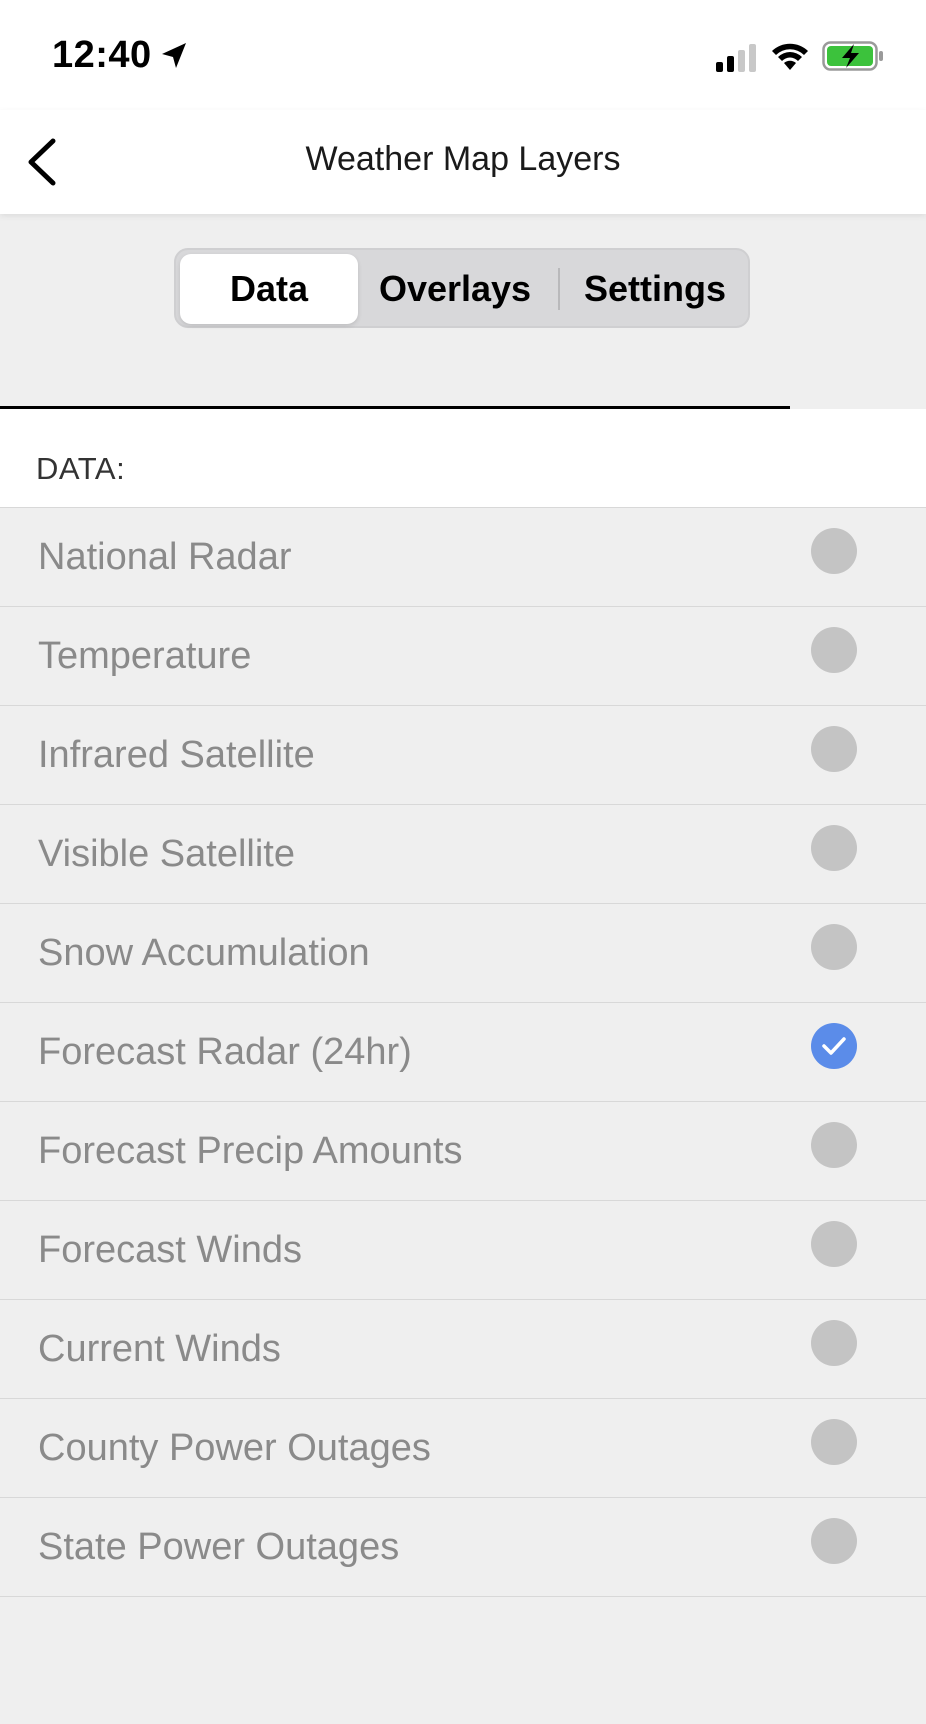 This screenshot has height=1724, width=926. I want to click on list-item-forecast-precip-amounts: Forecast Precip Amounts, so click(463, 1150).